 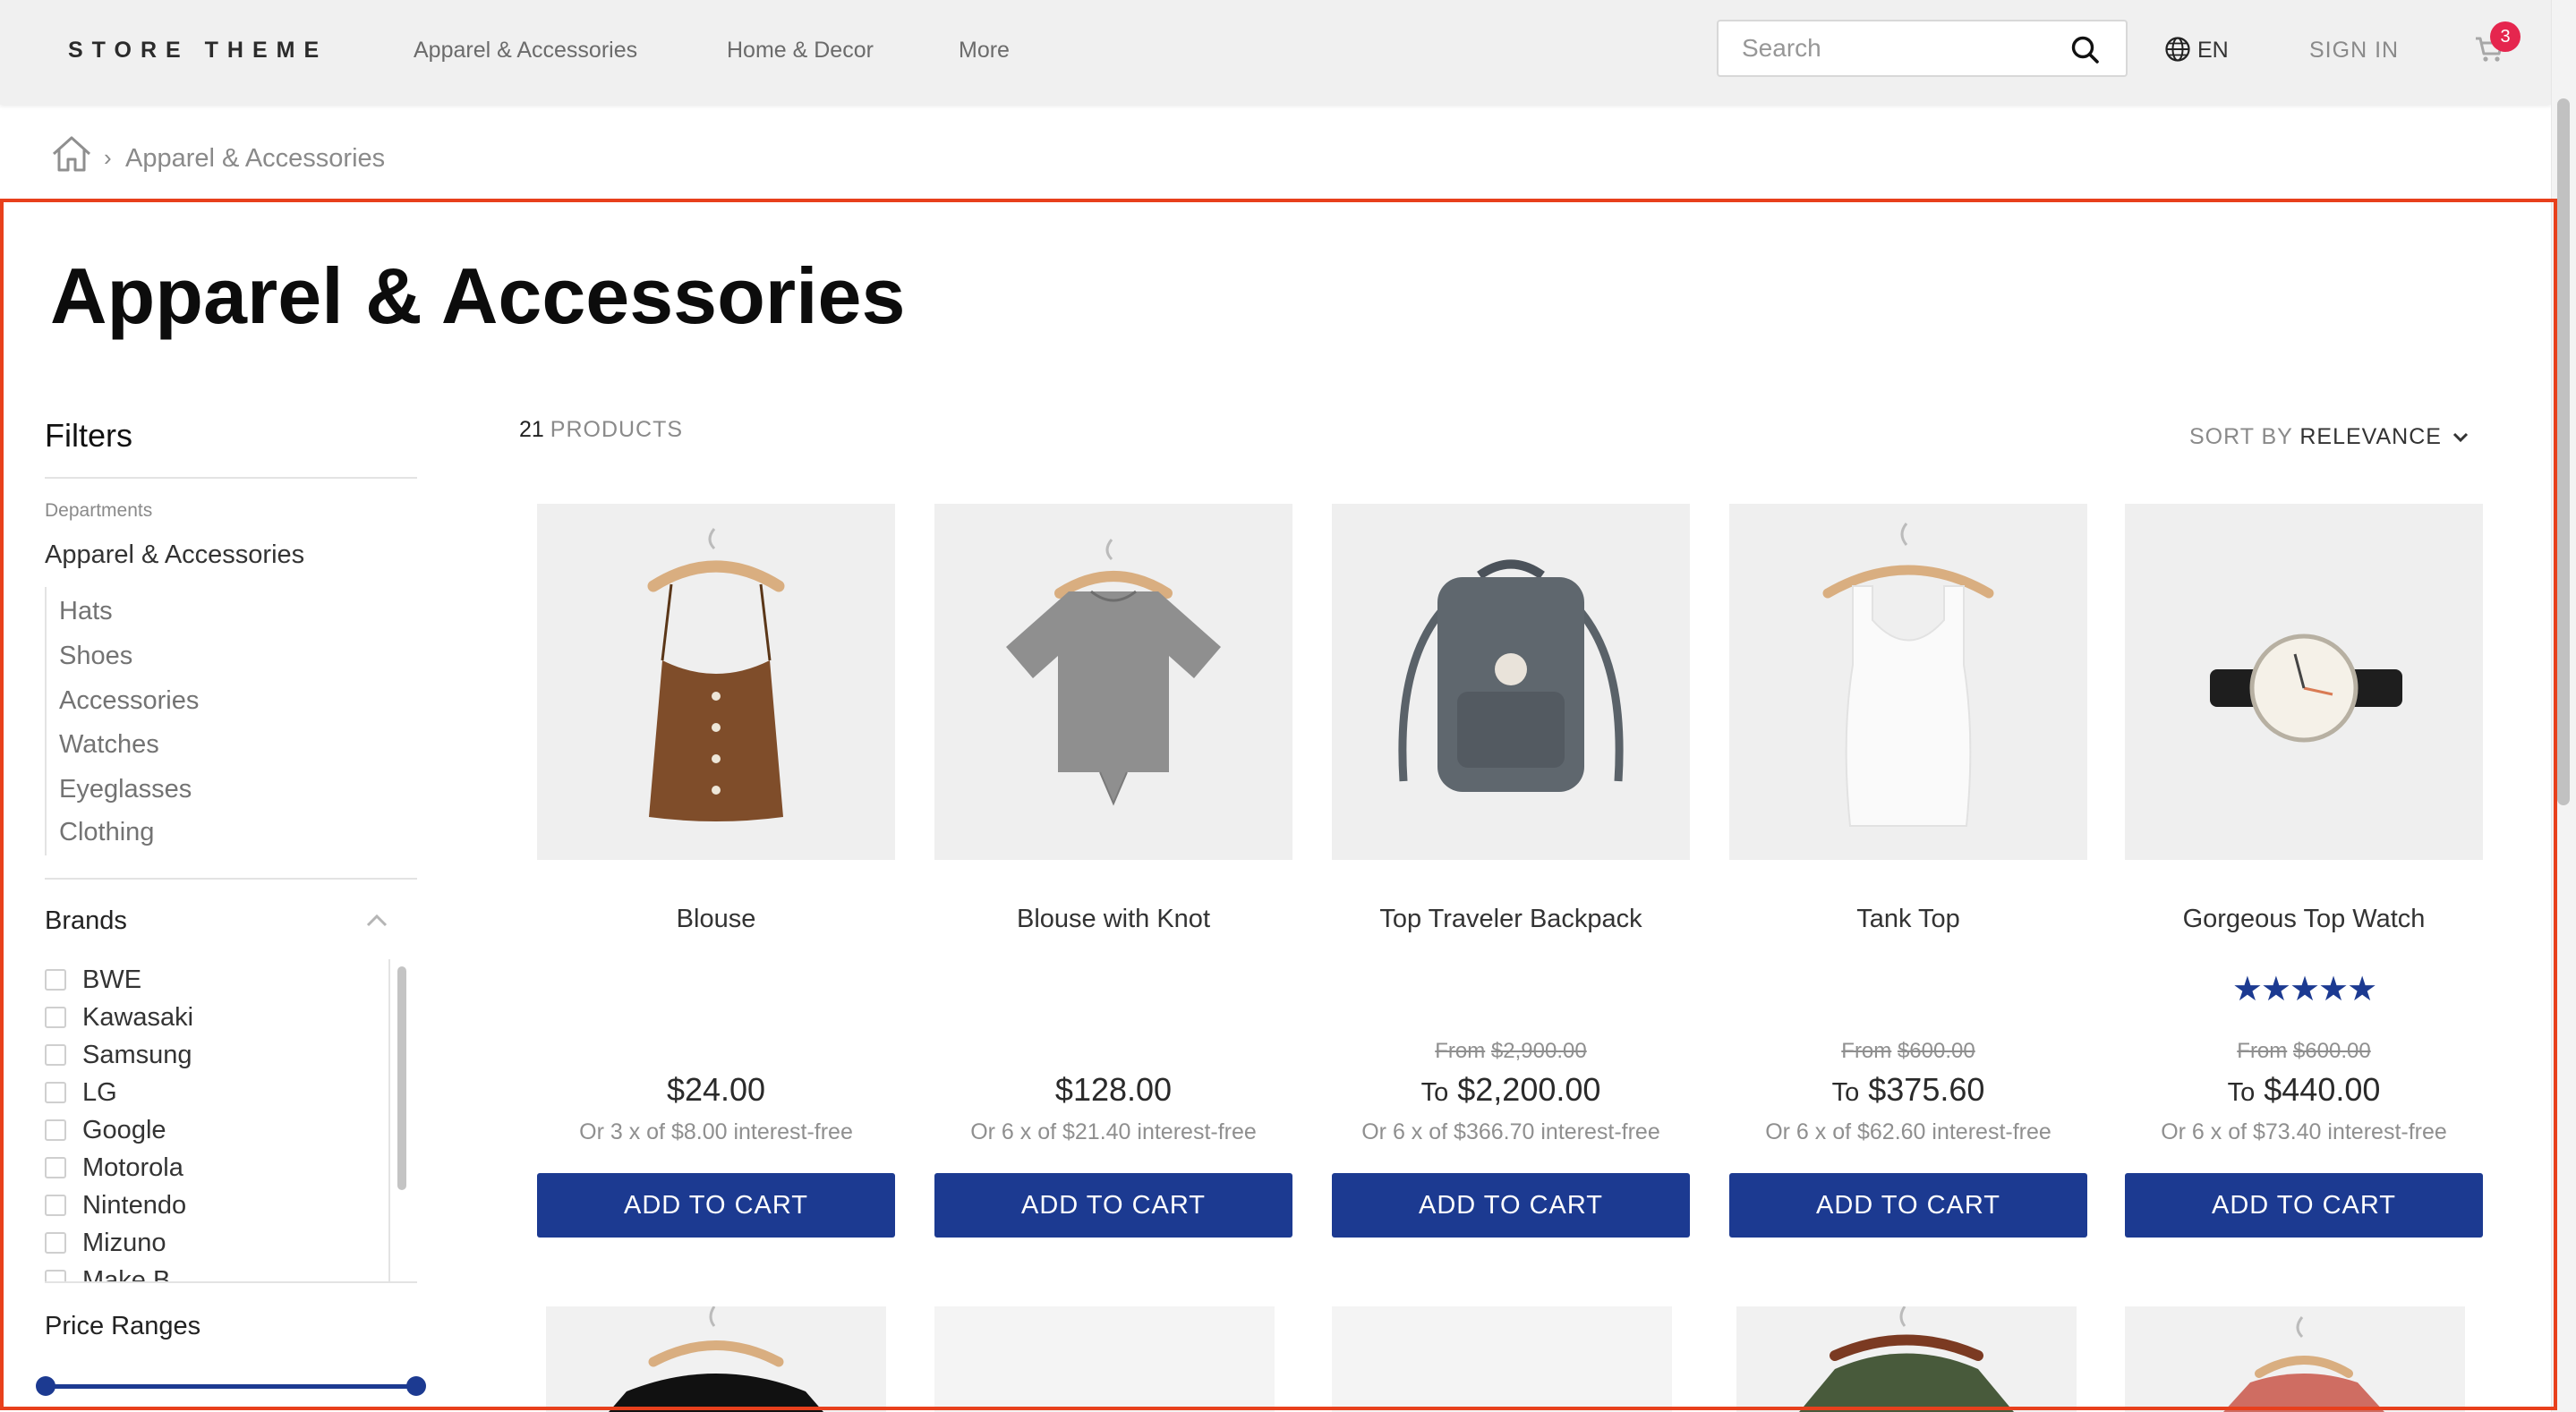 I want to click on product-name: Gorgeous Top Watch, so click(x=2304, y=920).